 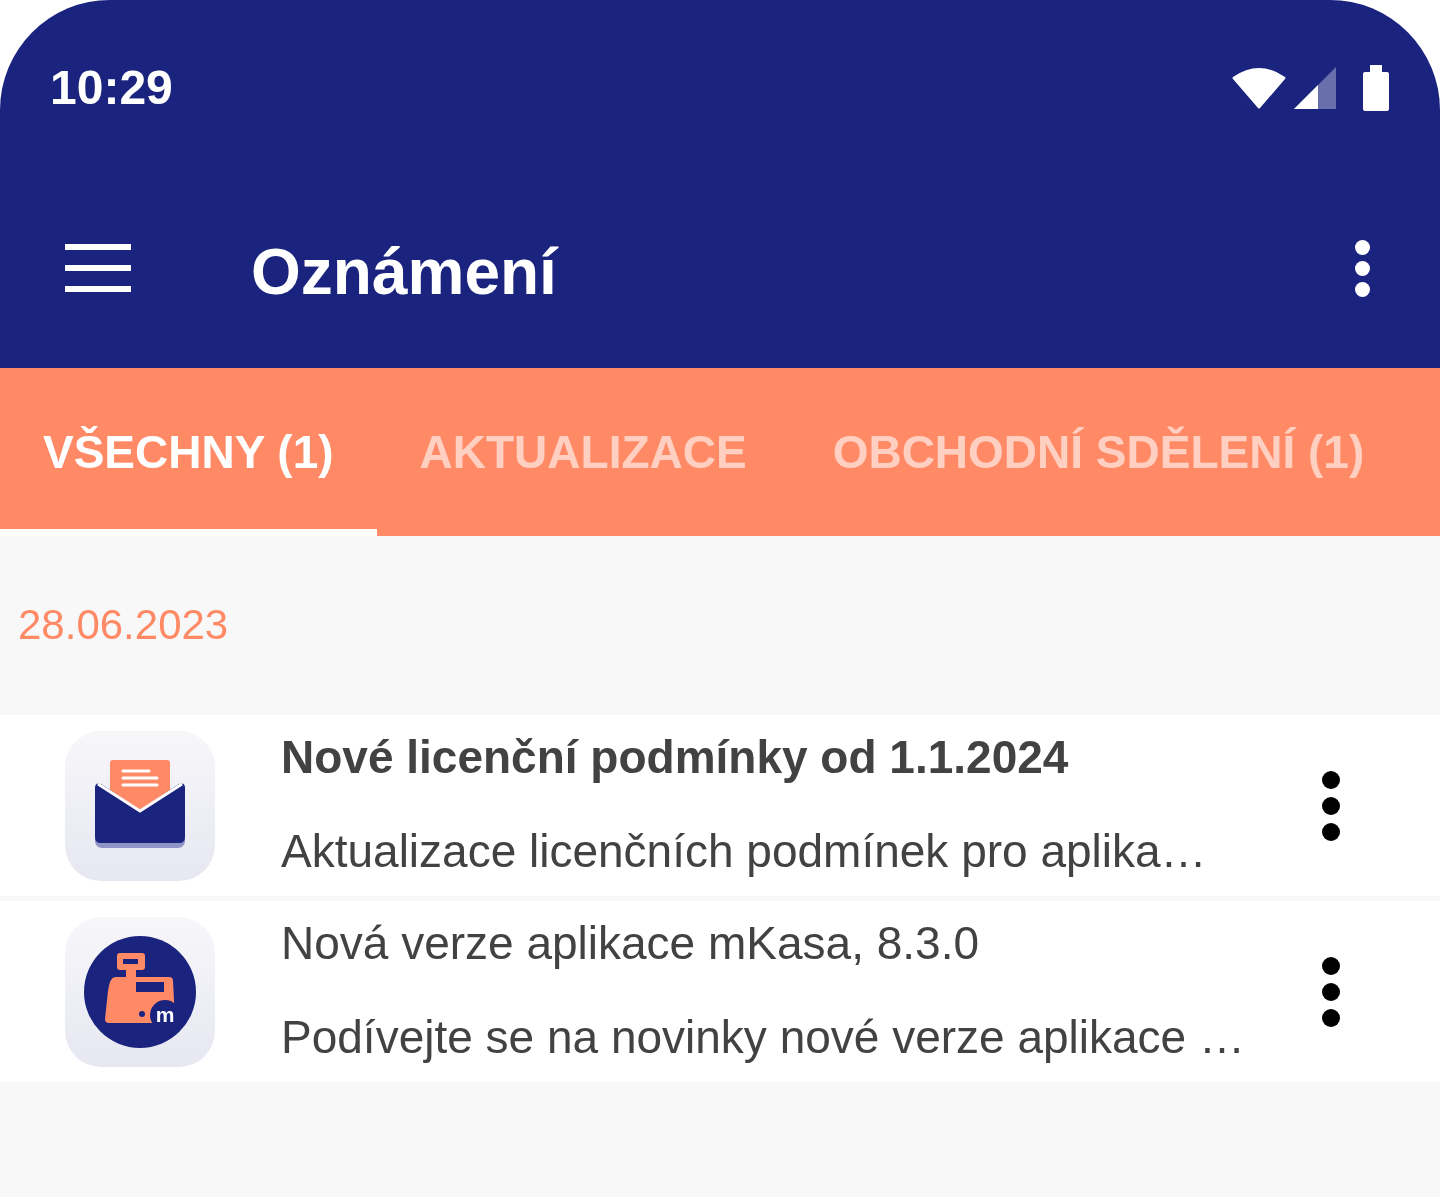 I want to click on wifi-icon, so click(x=1259, y=88).